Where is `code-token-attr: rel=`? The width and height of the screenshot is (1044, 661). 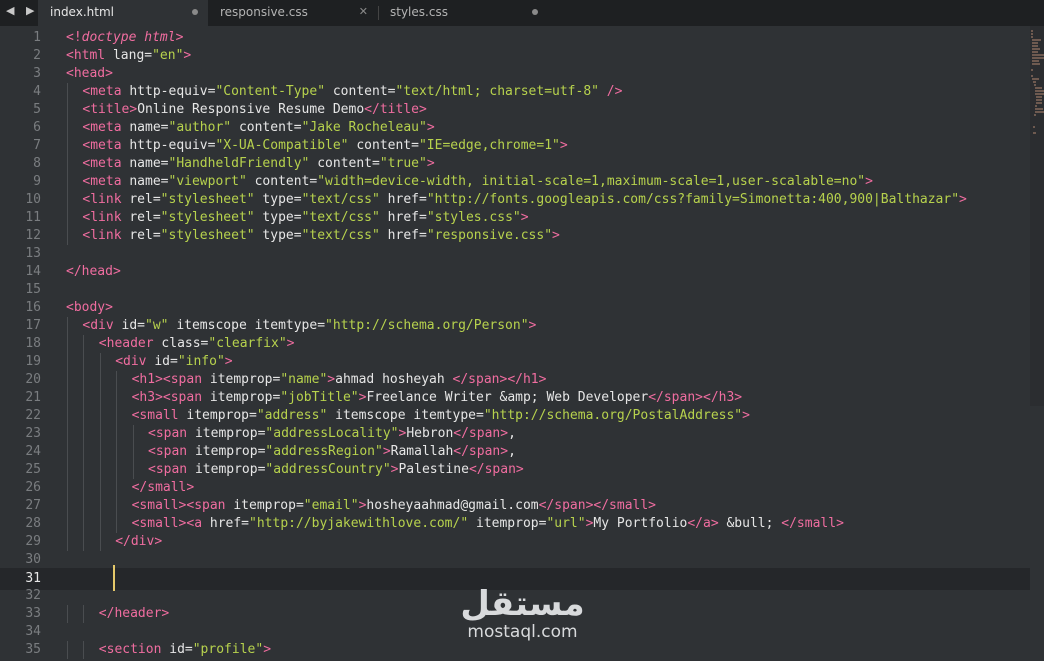 code-token-attr: rel= is located at coordinates (141, 199).